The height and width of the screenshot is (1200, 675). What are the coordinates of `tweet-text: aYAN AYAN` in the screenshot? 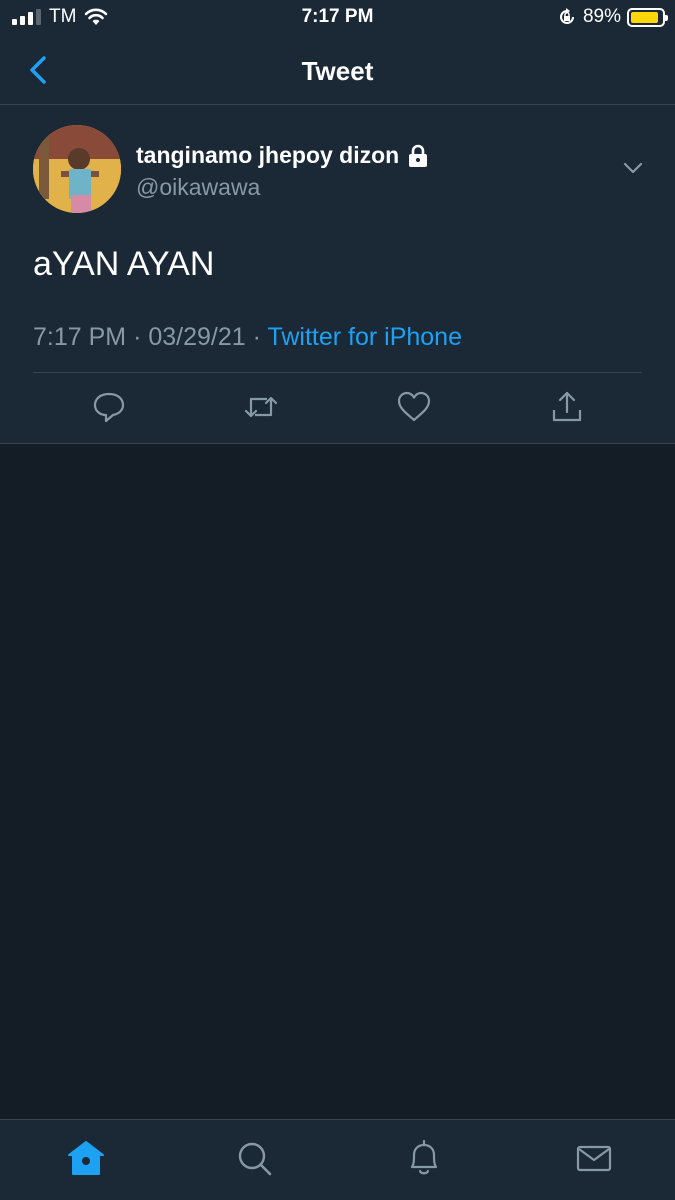 It's located at (124, 264).